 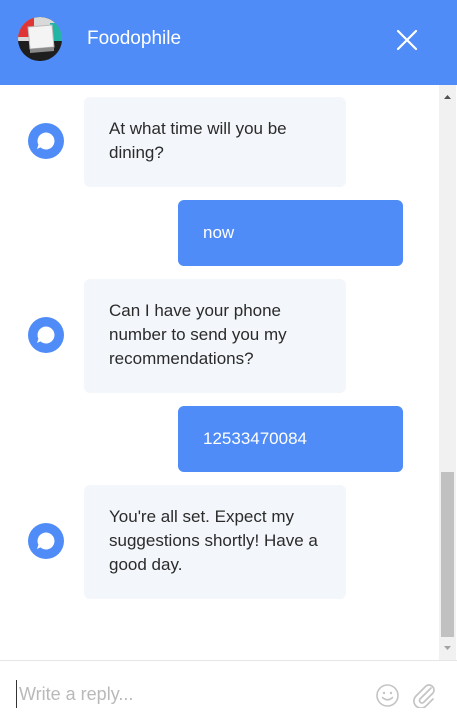 I want to click on chat-header: Foodophile, so click(x=228, y=42).